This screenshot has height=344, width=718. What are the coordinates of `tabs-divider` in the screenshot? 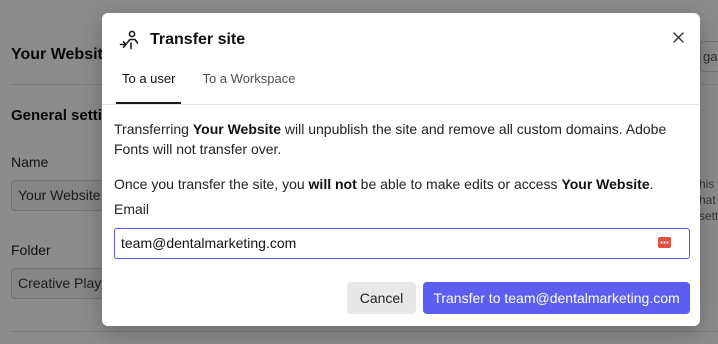 It's located at (401, 104).